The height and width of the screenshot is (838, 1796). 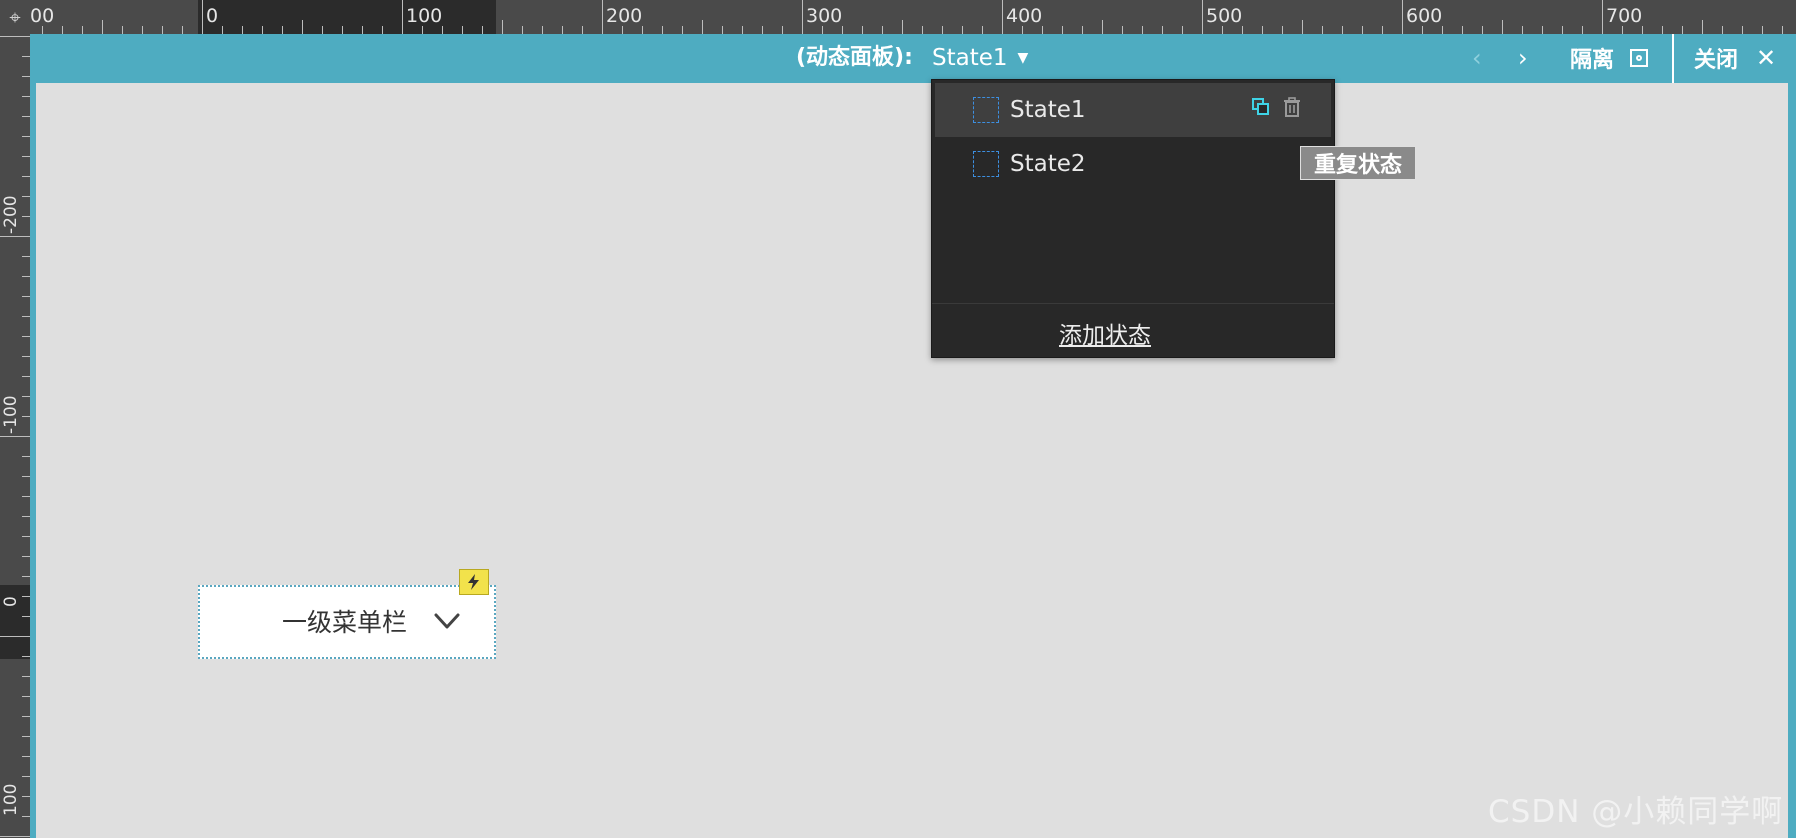 What do you see at coordinates (447, 621) in the screenshot?
I see `chevron-down-icon` at bounding box center [447, 621].